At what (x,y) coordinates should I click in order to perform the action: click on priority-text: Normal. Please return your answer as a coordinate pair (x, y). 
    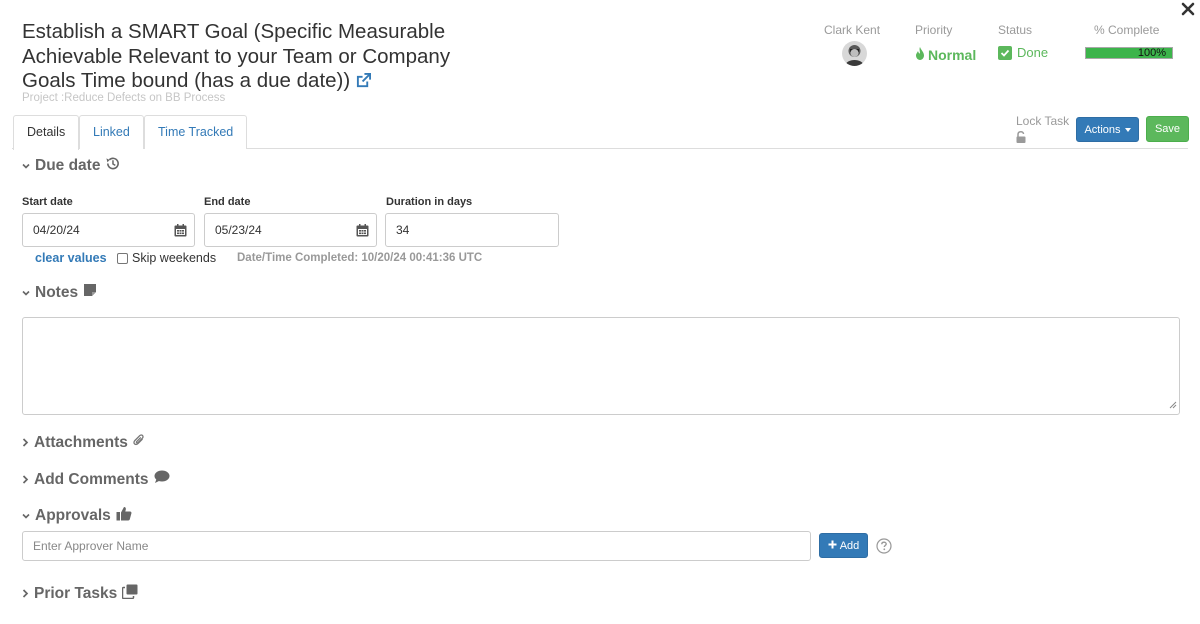
    Looking at the image, I should click on (952, 55).